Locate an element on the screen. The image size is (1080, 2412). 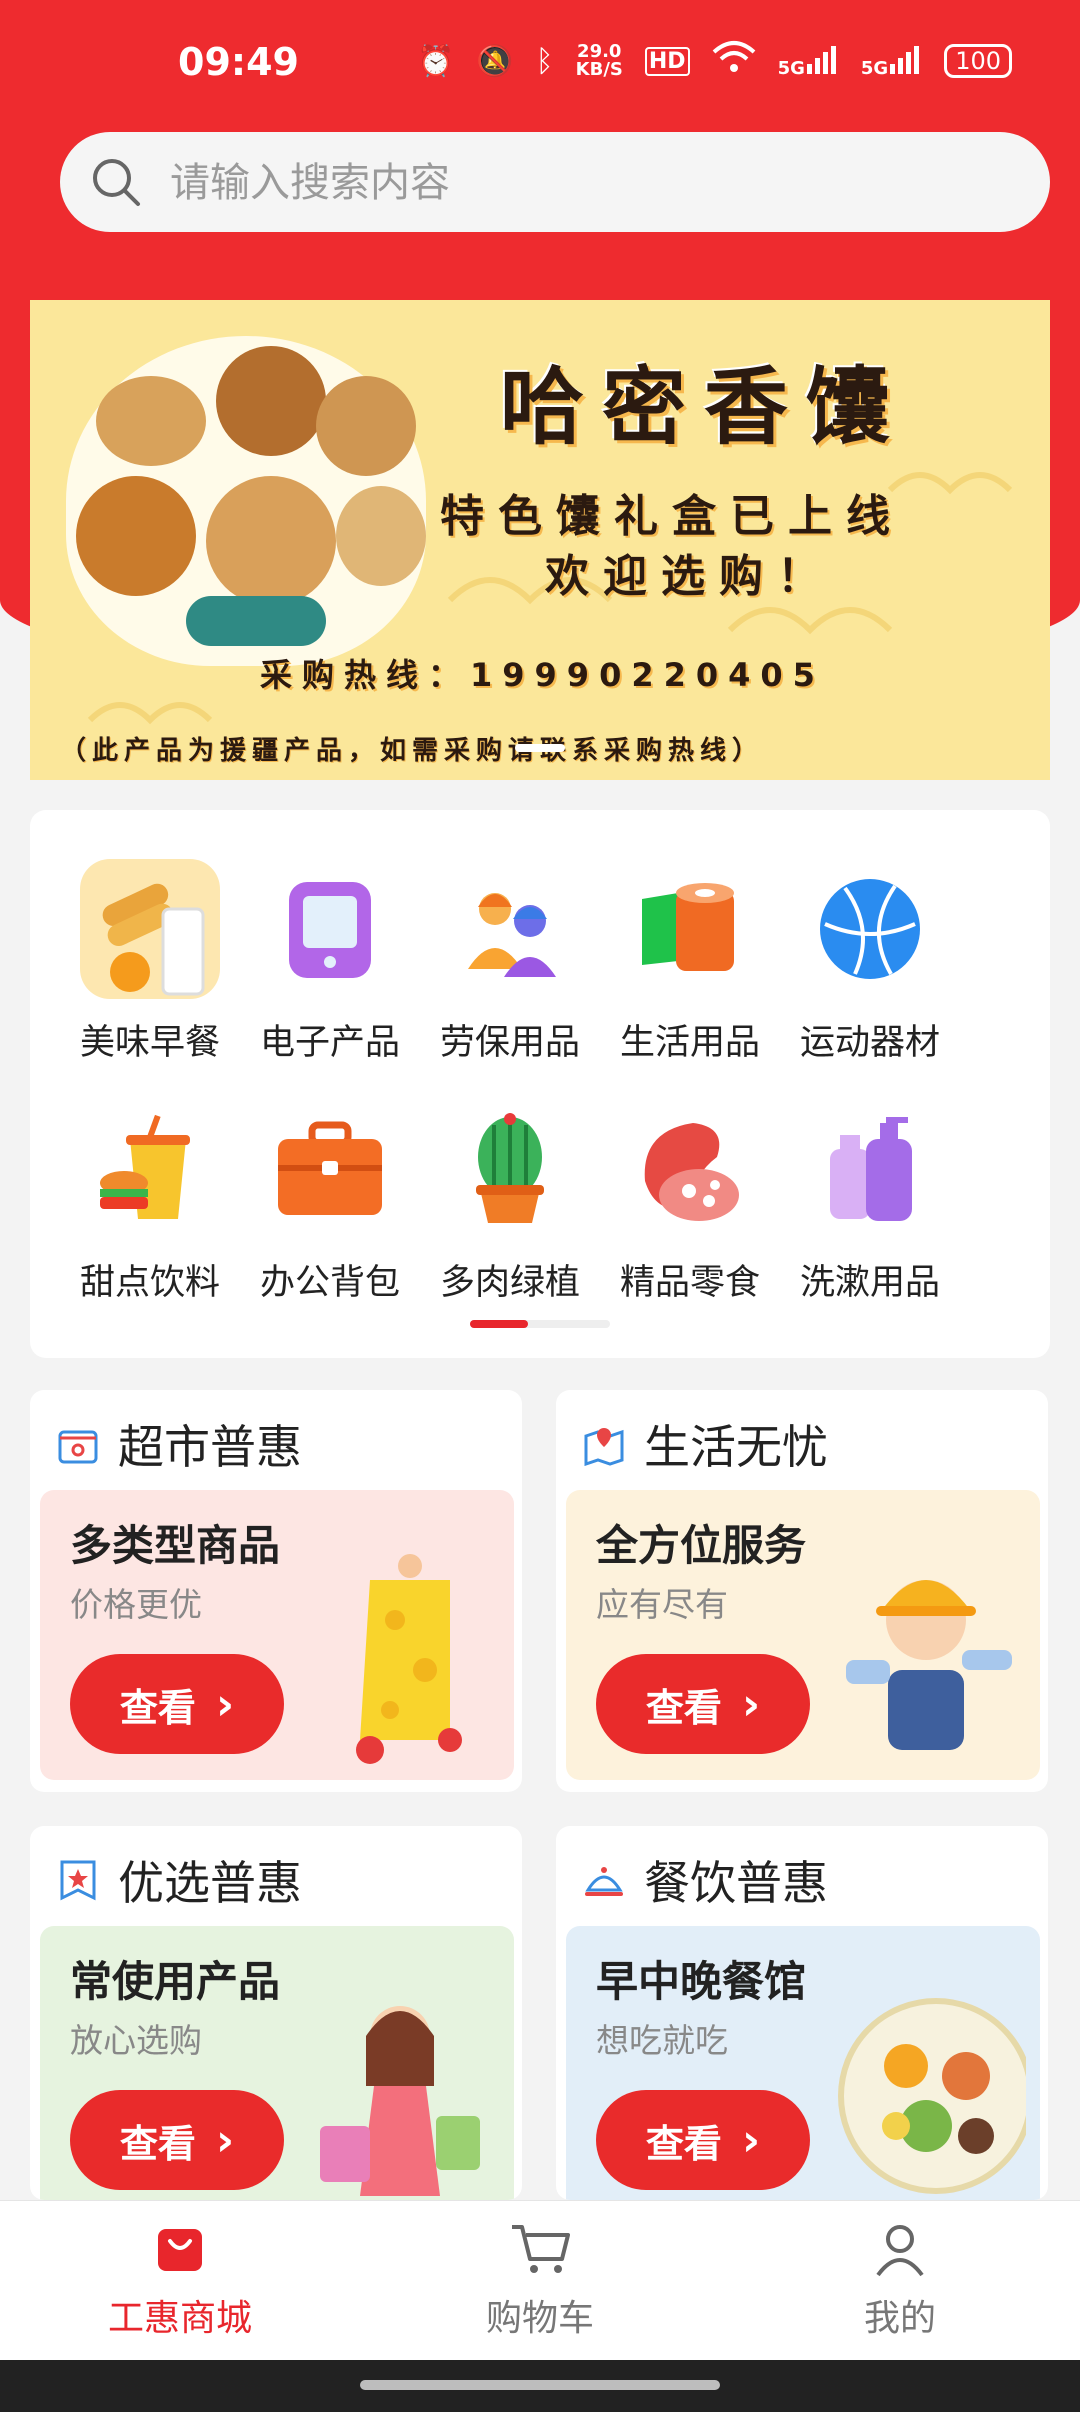
battery-icon: 100 is located at coordinates (978, 61).